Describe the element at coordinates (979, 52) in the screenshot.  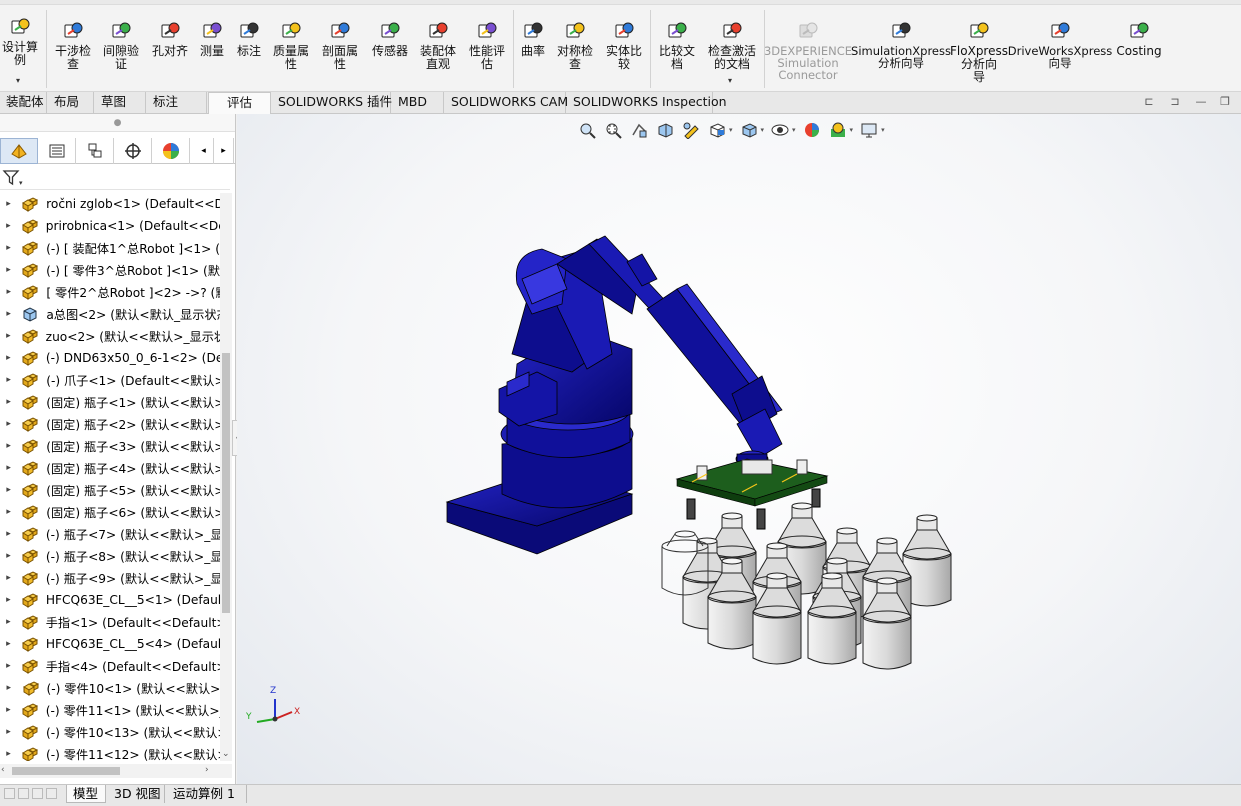
I see `floxpress-button: FloXpress 分析向 导` at that location.